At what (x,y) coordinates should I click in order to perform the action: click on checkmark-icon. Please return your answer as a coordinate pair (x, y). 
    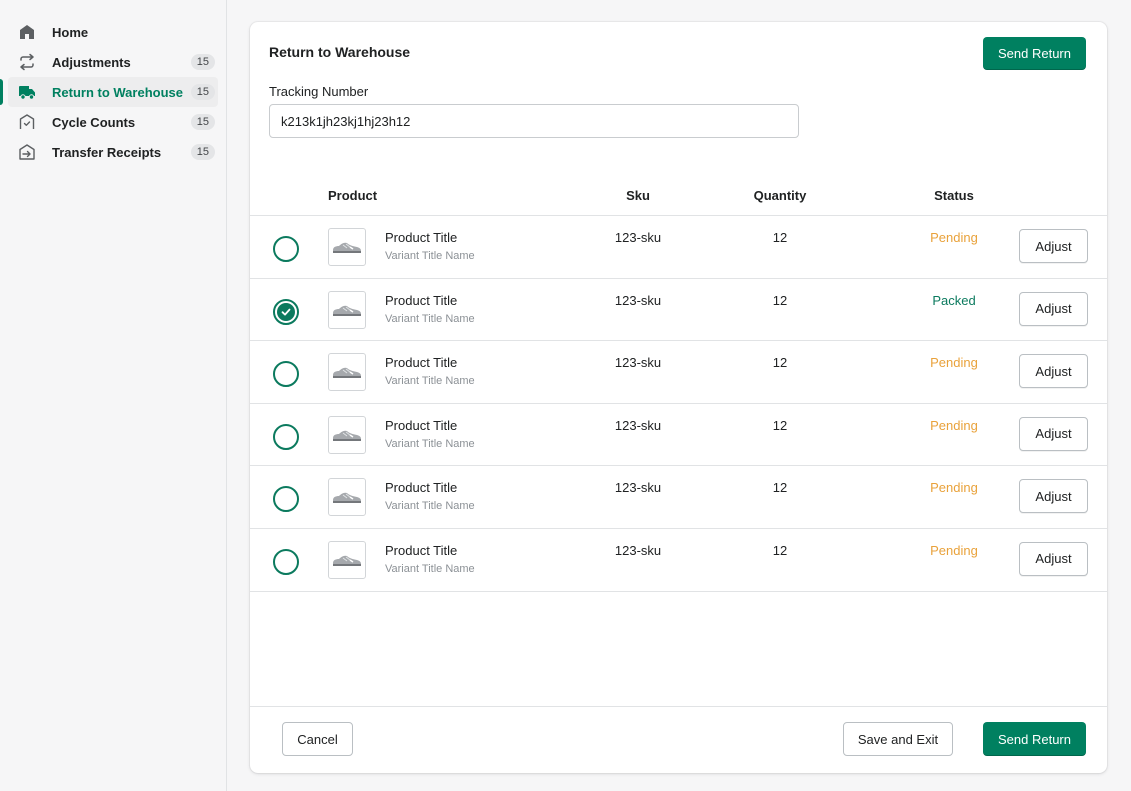
    Looking at the image, I should click on (286, 311).